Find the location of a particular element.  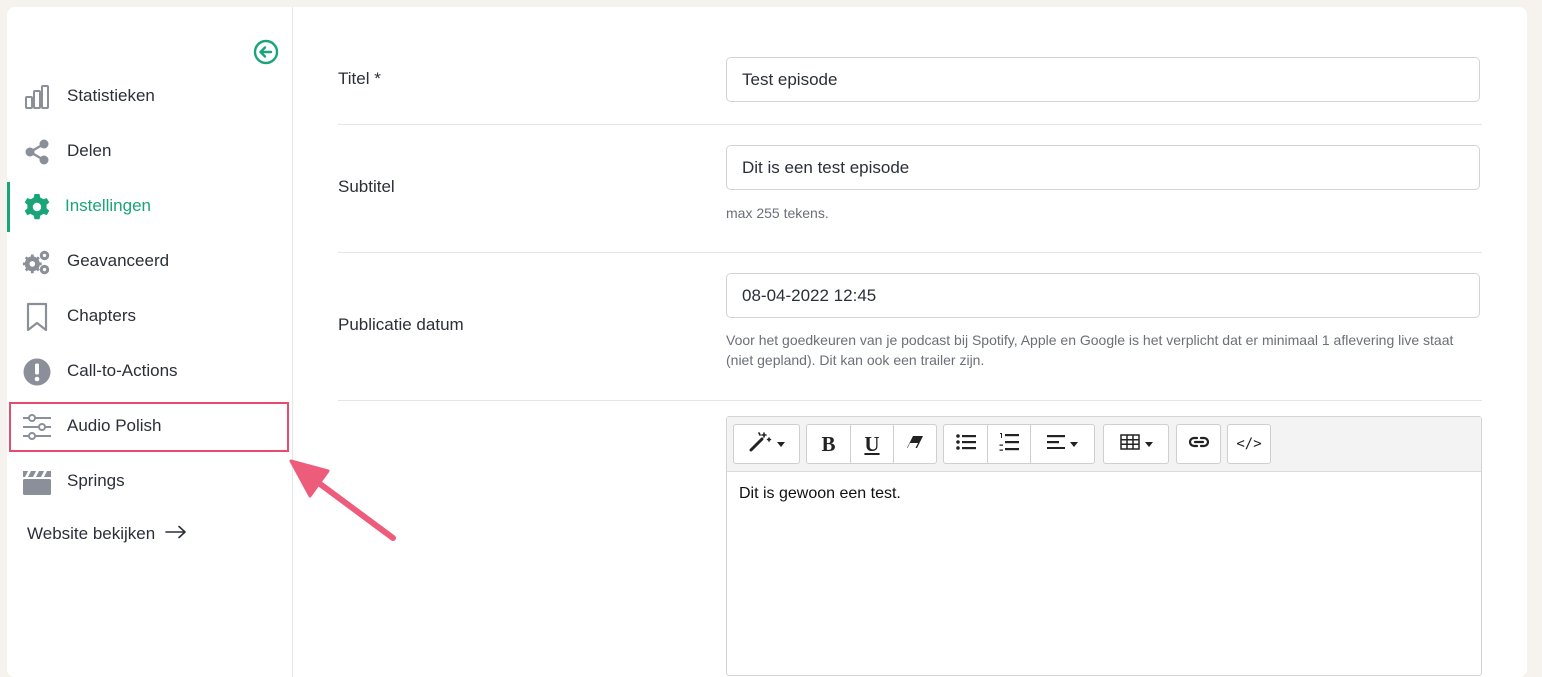

exclamation-circle-icon is located at coordinates (37, 372).